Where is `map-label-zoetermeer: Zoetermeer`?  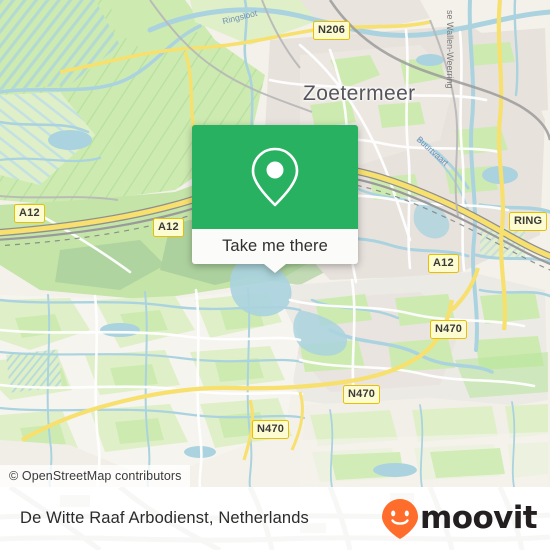 map-label-zoetermeer: Zoetermeer is located at coordinates (359, 93).